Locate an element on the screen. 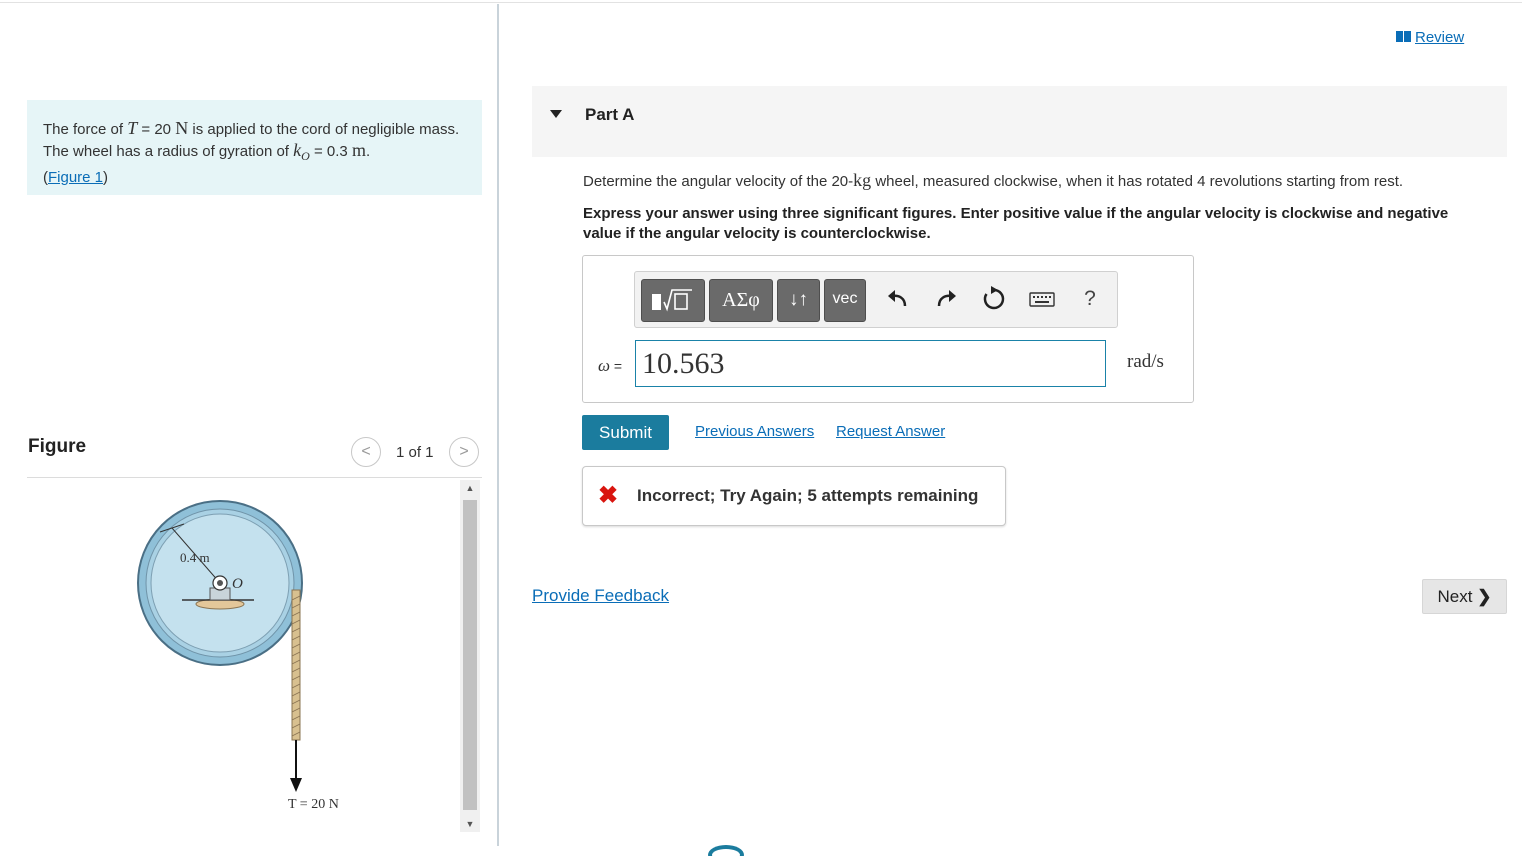 The image size is (1522, 856). part-a-header: Part A is located at coordinates (1019, 121).